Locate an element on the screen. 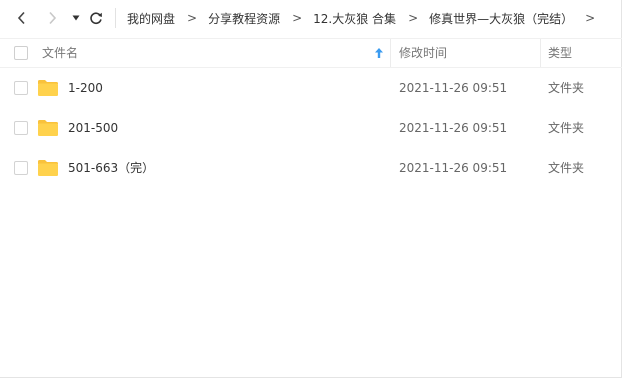  caret-down-icon is located at coordinates (76, 18).